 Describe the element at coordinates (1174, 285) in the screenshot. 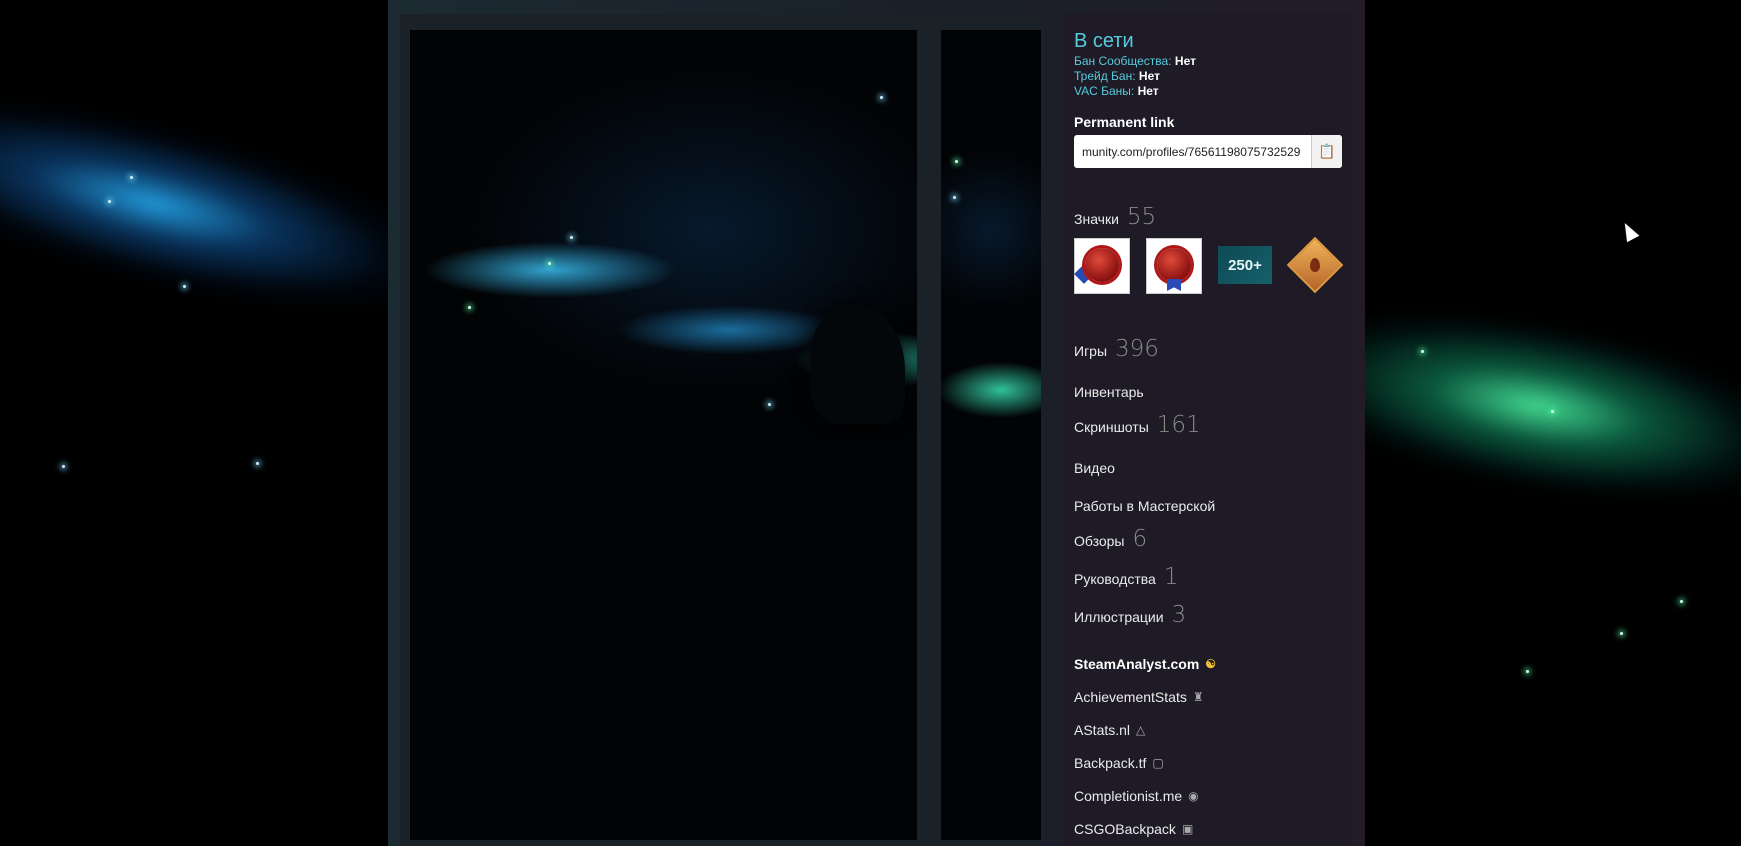

I see `ribbon-bottom` at that location.